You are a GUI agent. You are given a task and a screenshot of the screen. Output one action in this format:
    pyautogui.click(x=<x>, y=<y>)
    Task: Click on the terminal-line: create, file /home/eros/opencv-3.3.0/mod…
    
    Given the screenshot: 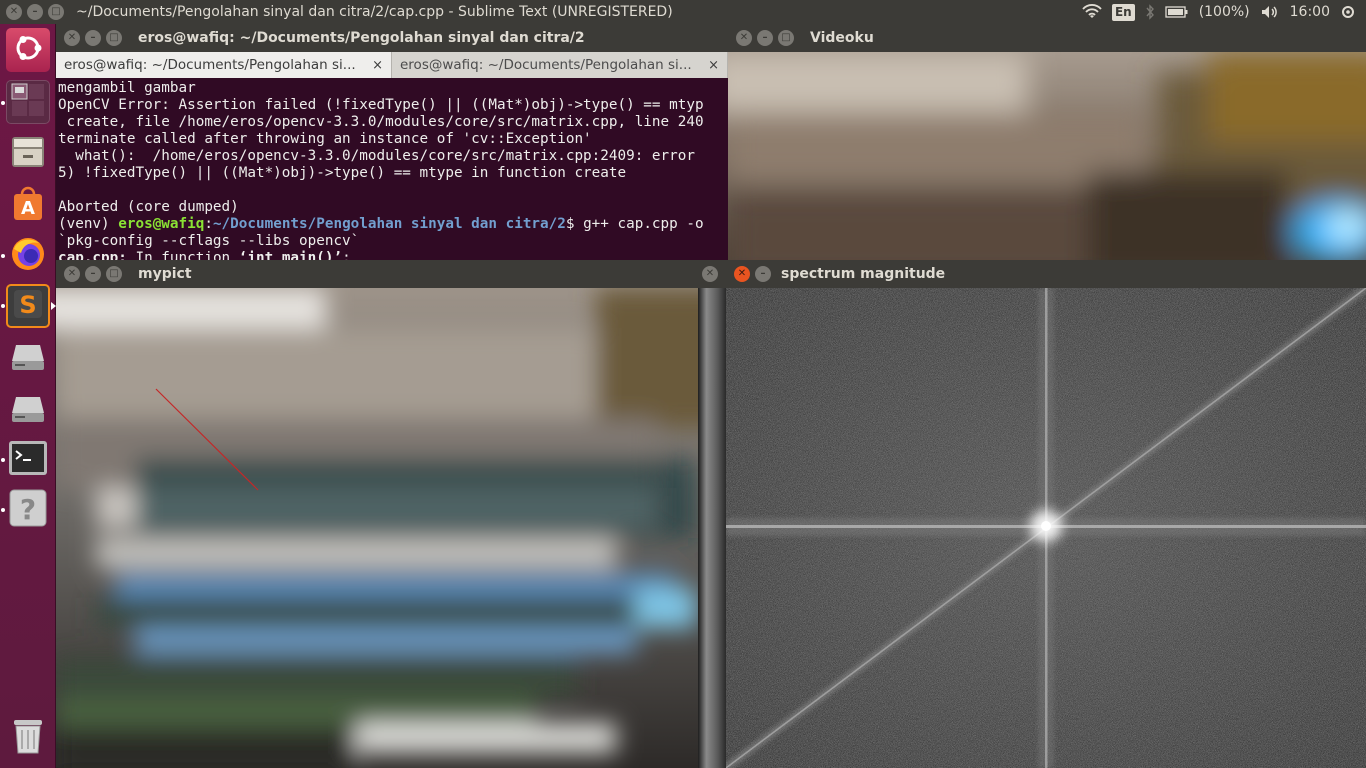 What is the action you would take?
    pyautogui.click(x=381, y=122)
    